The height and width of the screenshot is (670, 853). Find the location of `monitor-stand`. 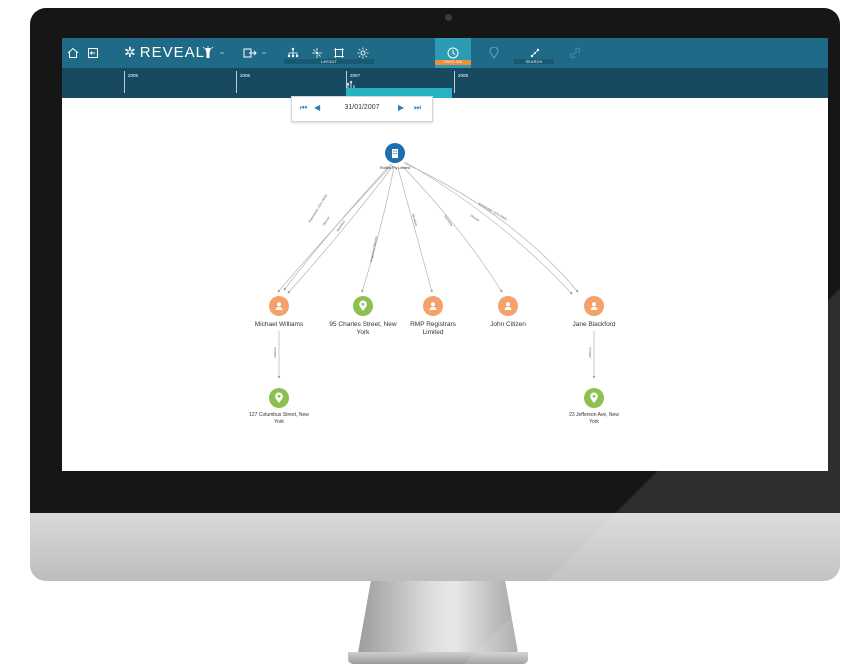

monitor-stand is located at coordinates (438, 617).